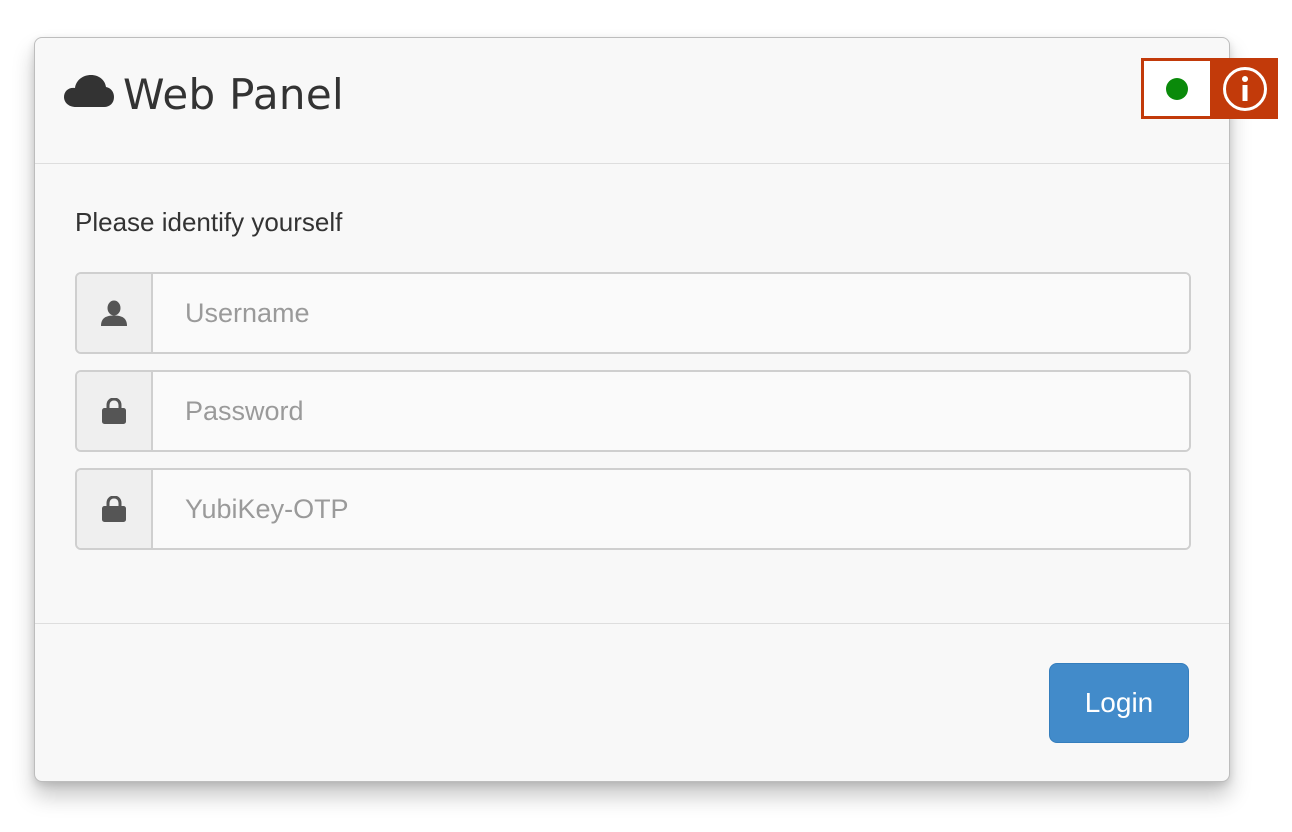 The width and height of the screenshot is (1292, 832). Describe the element at coordinates (632, 101) in the screenshot. I see `panel-header: Web Panel` at that location.